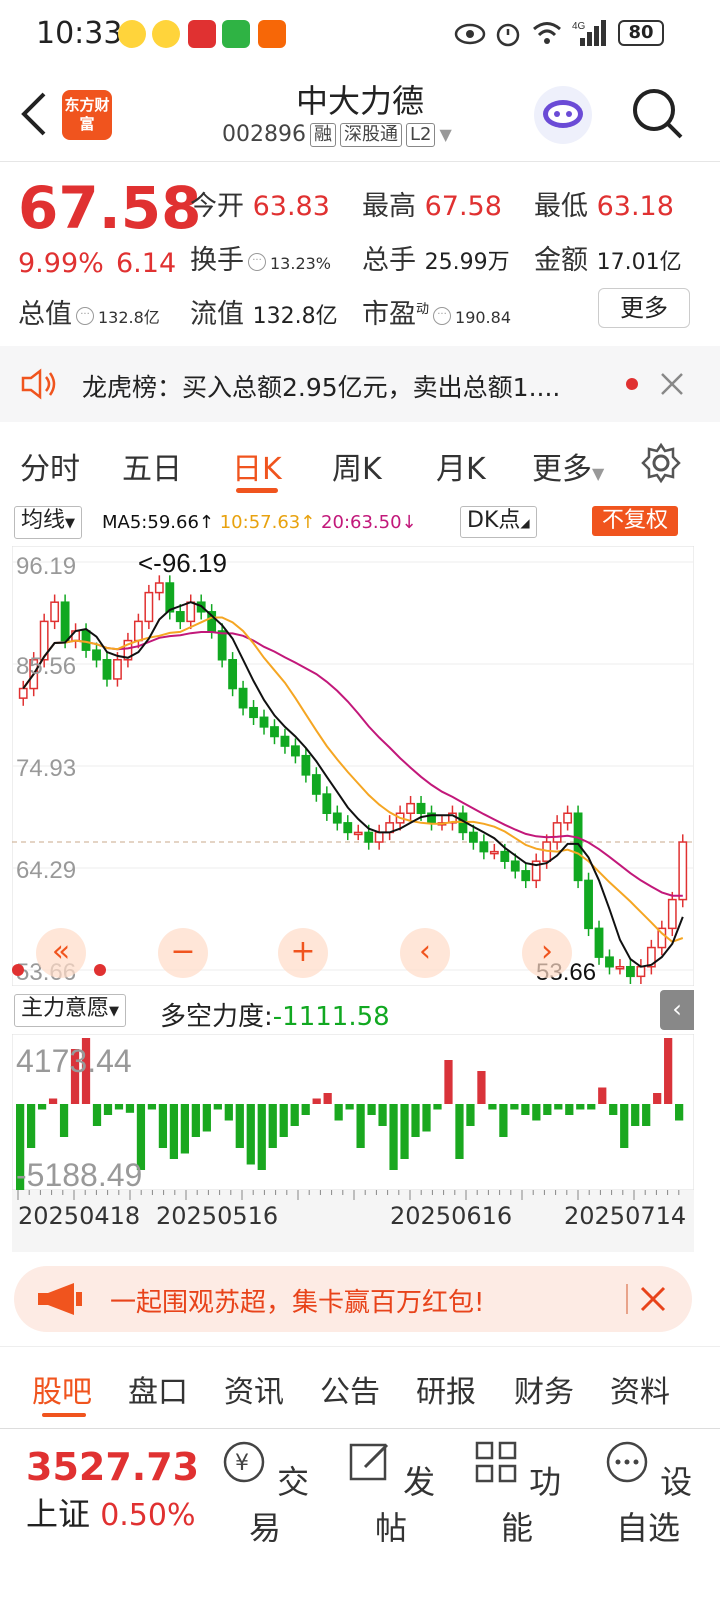 This screenshot has height=1600, width=720. I want to click on indicator-chart: 4173.44 -5188.49, so click(353, 1112).